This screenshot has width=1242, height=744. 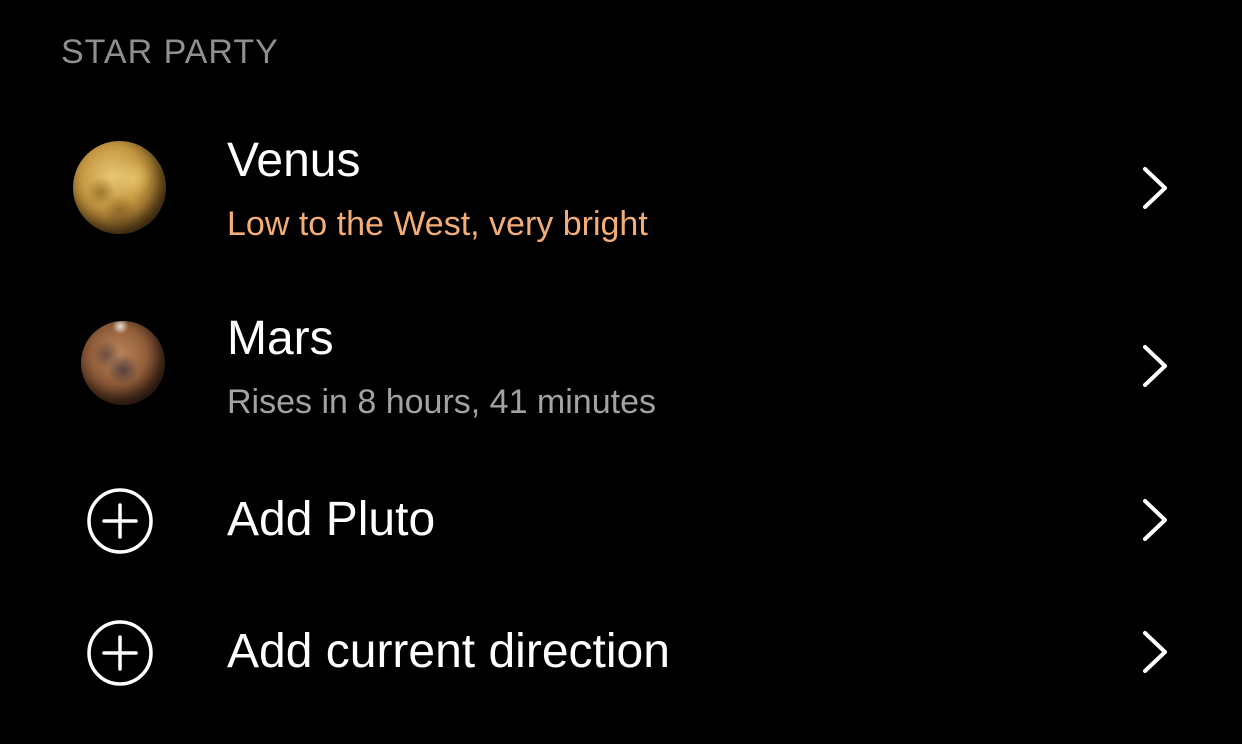 What do you see at coordinates (294, 160) in the screenshot?
I see `item-title: Venus` at bounding box center [294, 160].